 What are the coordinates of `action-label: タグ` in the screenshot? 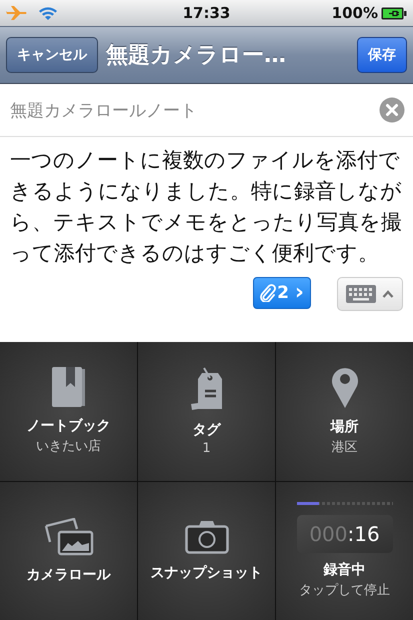 It's located at (206, 429).